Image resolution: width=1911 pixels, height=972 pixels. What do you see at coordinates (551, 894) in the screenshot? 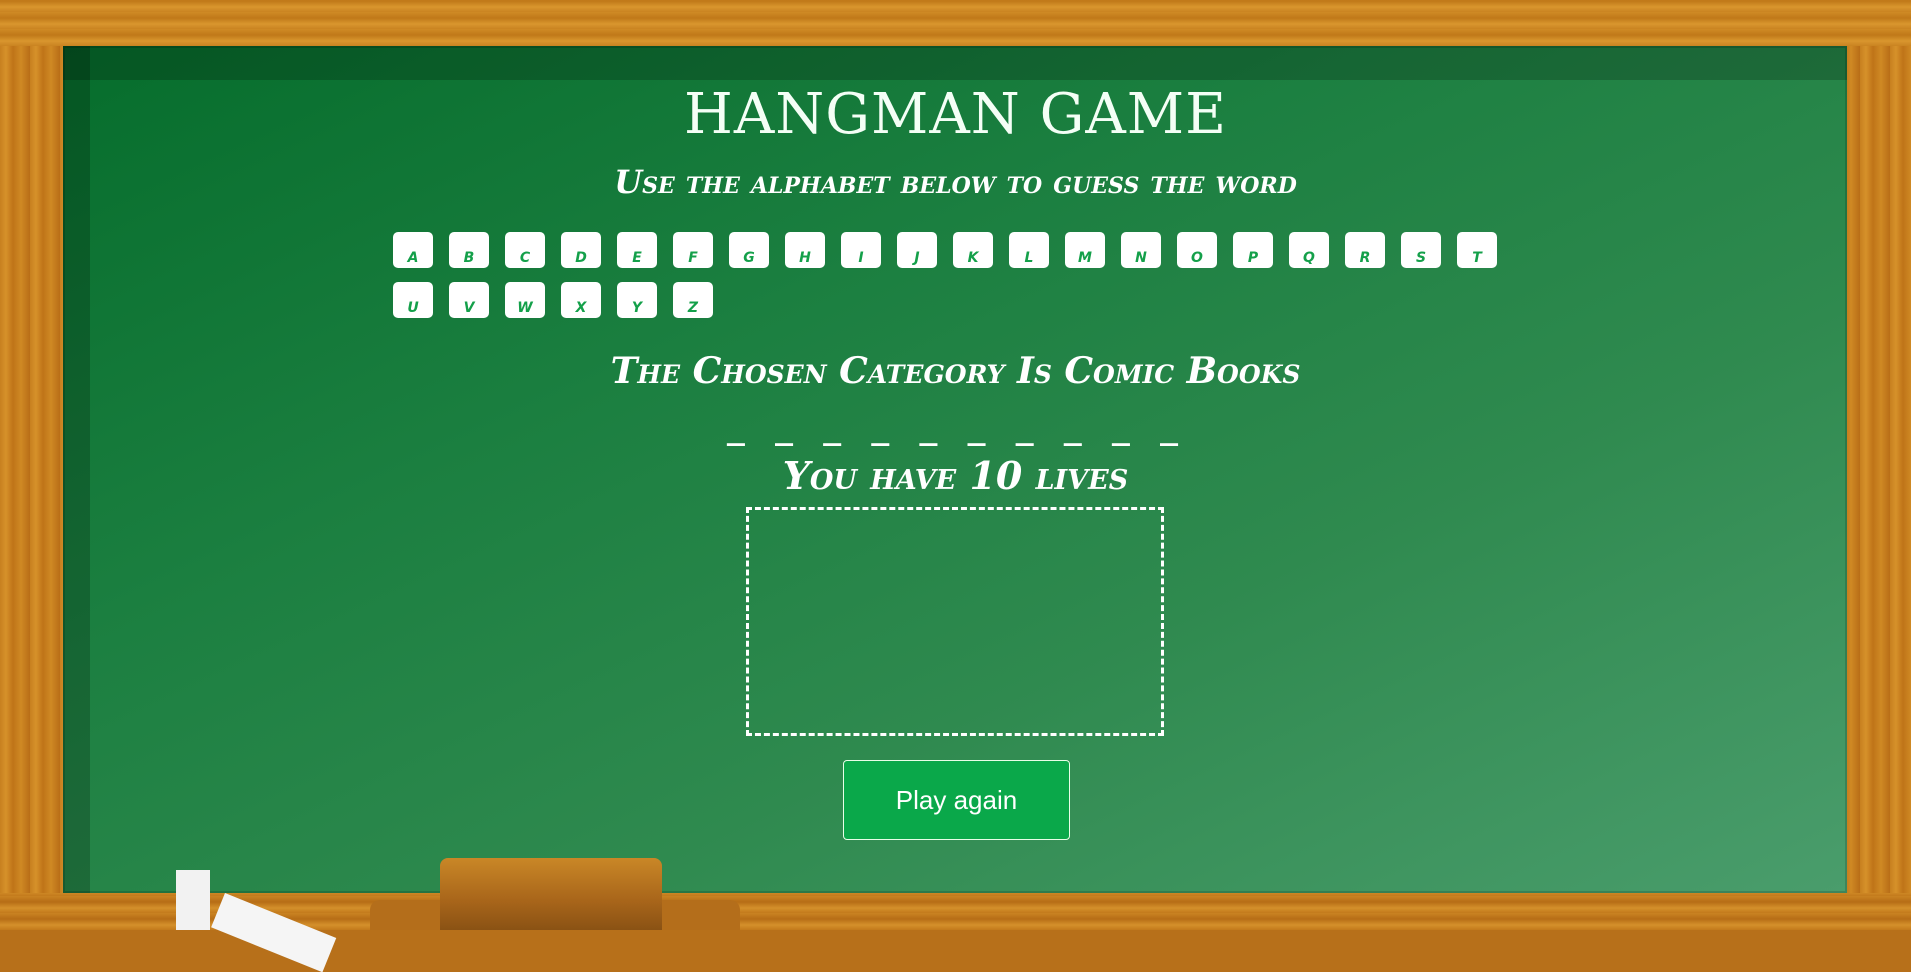
I see `eraser` at bounding box center [551, 894].